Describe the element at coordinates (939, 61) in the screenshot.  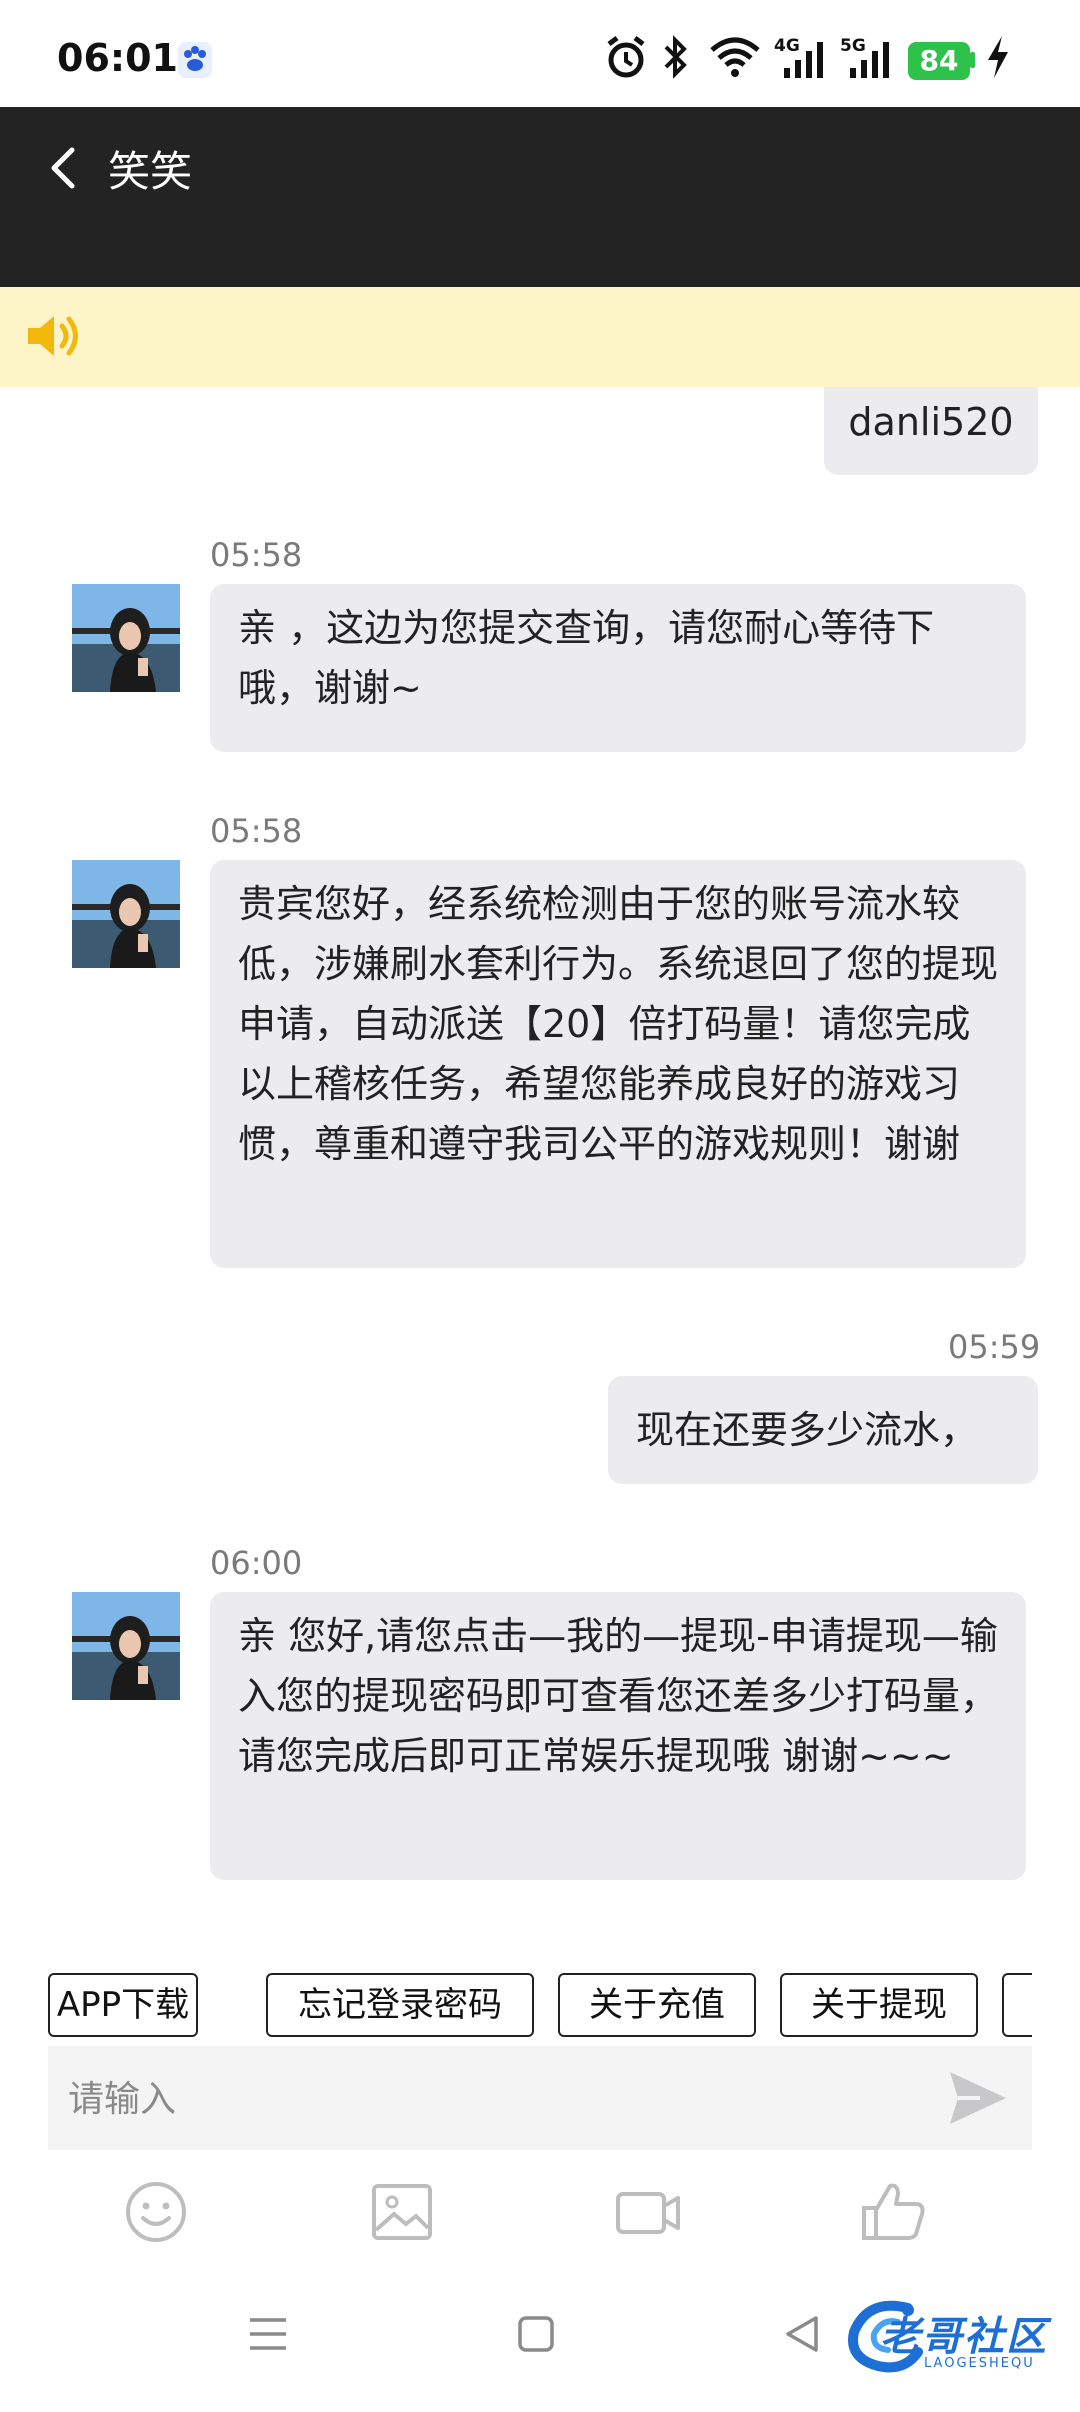
I see `battery-level: 84` at that location.